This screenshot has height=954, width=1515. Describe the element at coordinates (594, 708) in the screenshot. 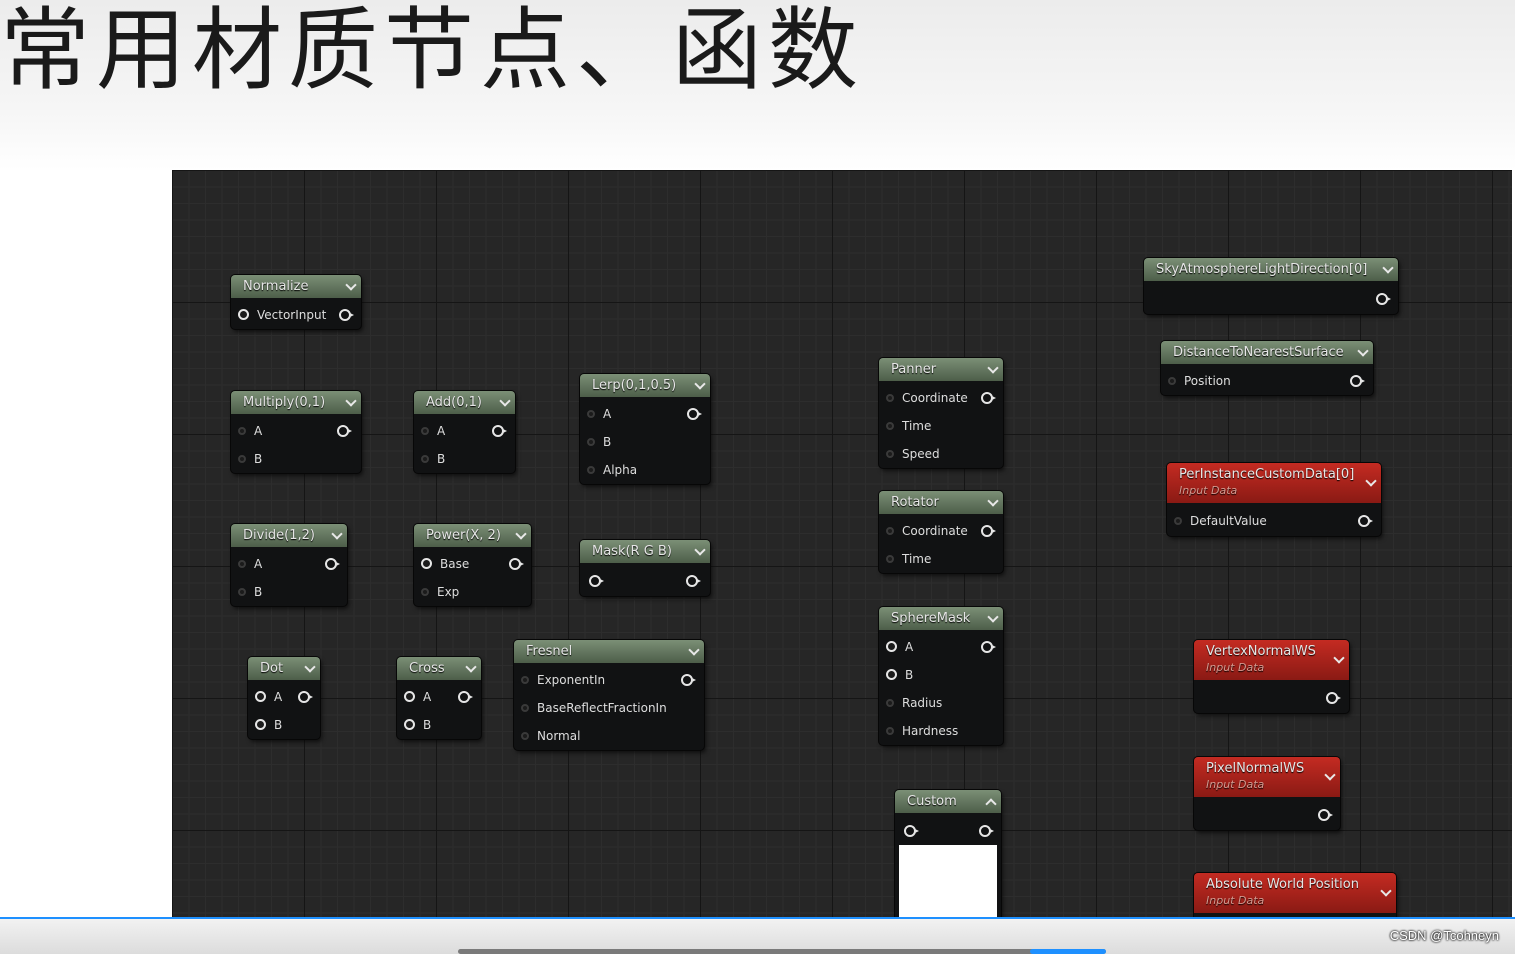

I see `pin-basereflectfractionin: BaseReflectFractionIn` at that location.